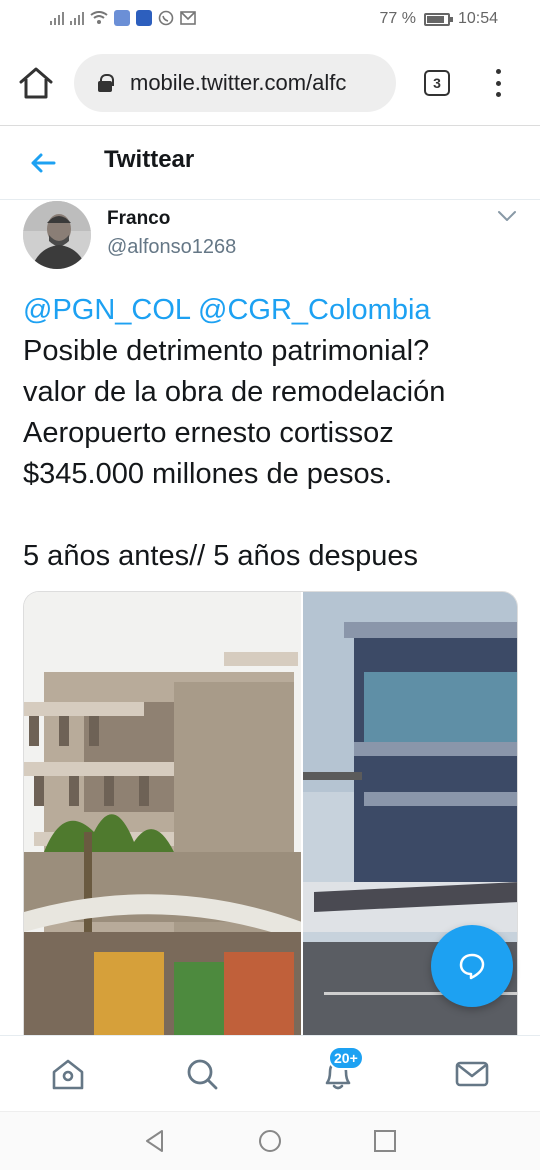  Describe the element at coordinates (188, 18) in the screenshot. I see `gmail-icon` at that location.